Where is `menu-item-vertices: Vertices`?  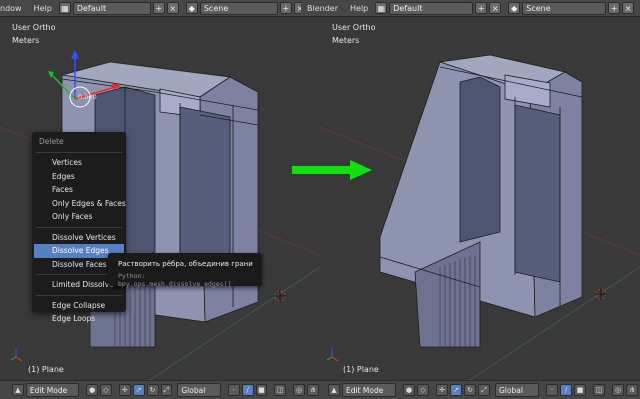
menu-item-vertices: Vertices is located at coordinates (79, 163).